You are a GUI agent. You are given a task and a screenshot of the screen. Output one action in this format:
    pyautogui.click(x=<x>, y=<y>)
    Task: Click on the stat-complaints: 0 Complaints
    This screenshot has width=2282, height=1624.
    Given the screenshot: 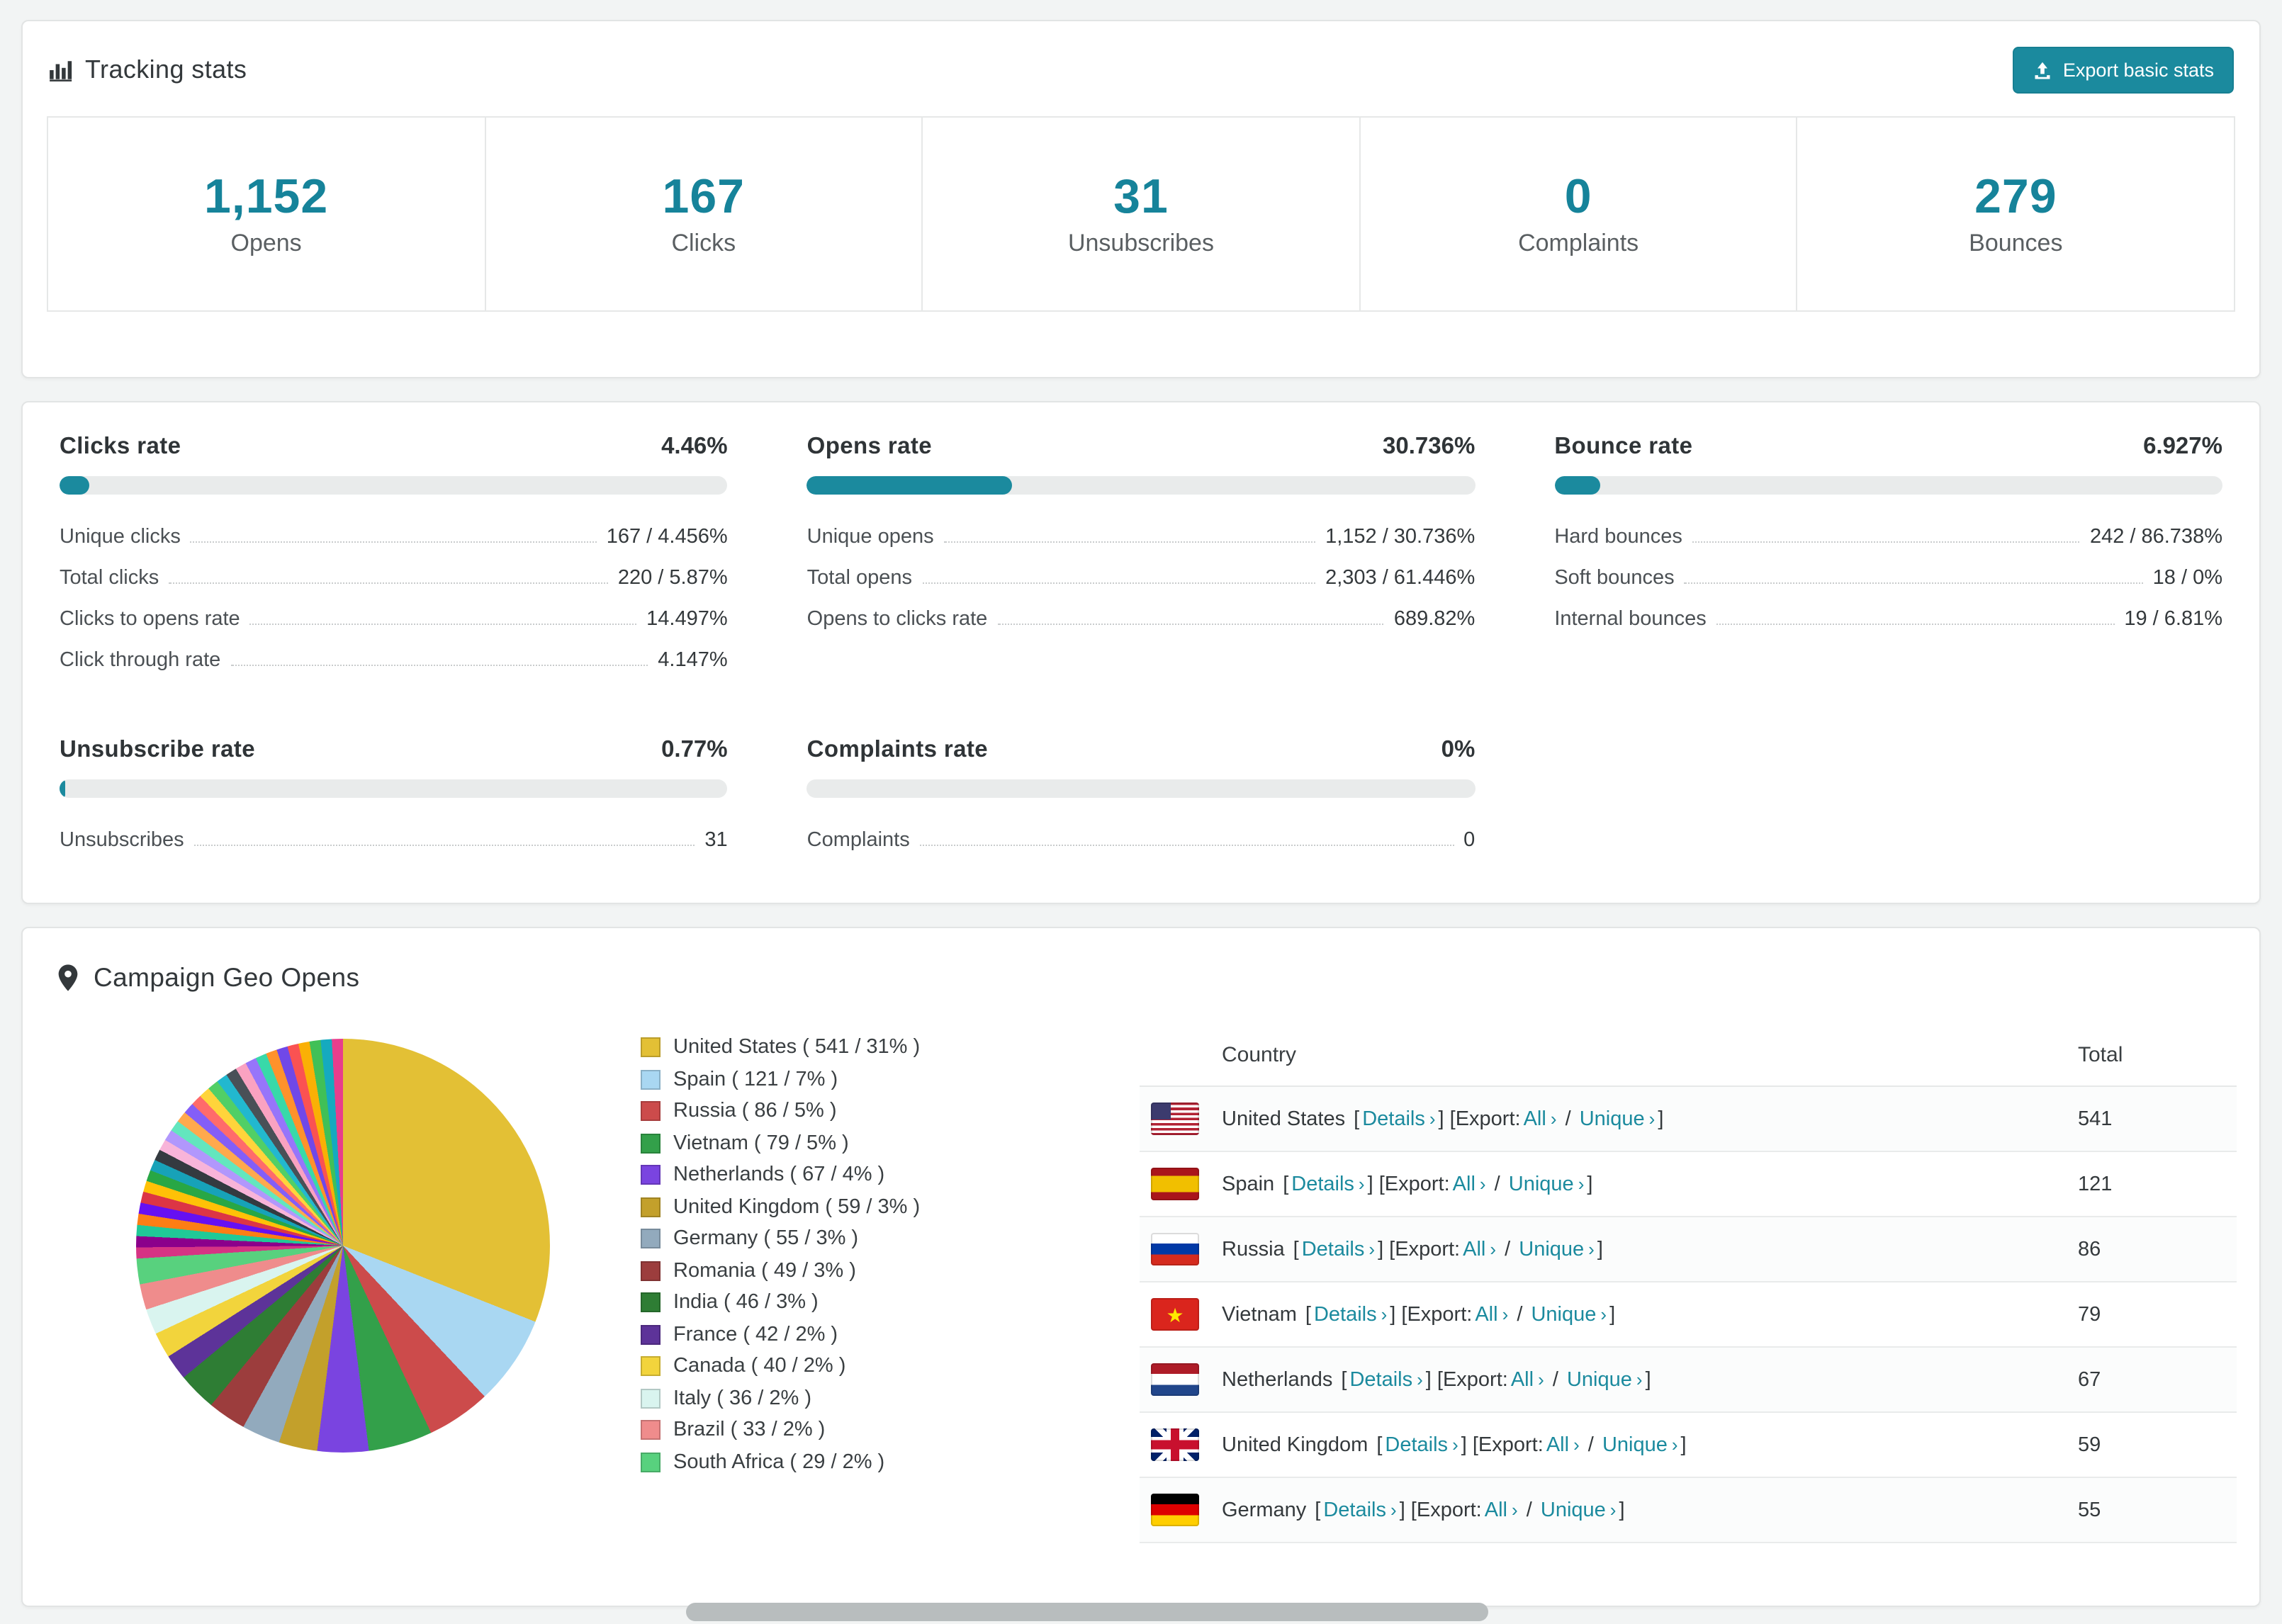 What is the action you would take?
    pyautogui.click(x=1580, y=214)
    